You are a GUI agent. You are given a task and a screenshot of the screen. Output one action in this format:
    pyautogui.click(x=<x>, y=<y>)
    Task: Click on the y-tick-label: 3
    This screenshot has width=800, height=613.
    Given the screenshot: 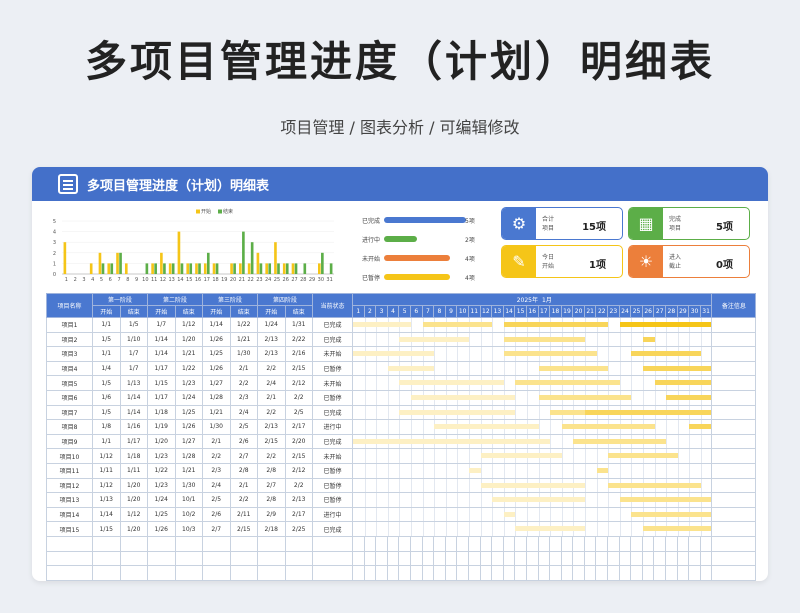 What is the action you would take?
    pyautogui.click(x=54, y=243)
    